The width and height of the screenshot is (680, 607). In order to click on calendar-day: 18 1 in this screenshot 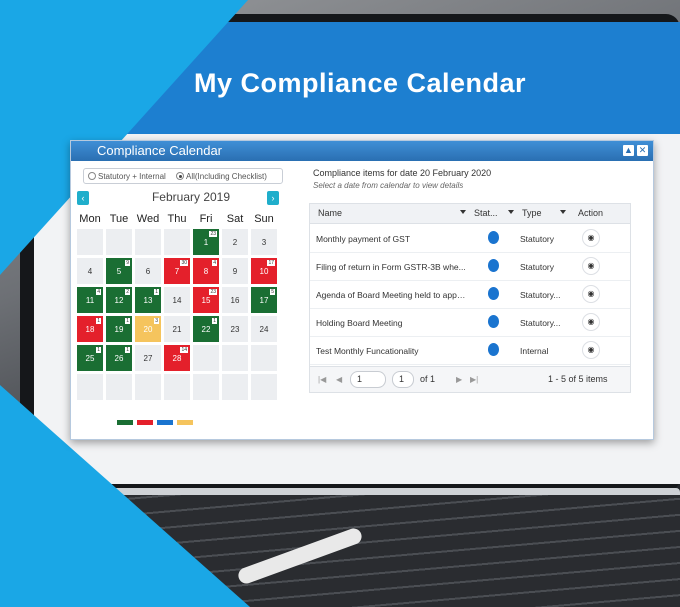, I will do `click(90, 329)`.